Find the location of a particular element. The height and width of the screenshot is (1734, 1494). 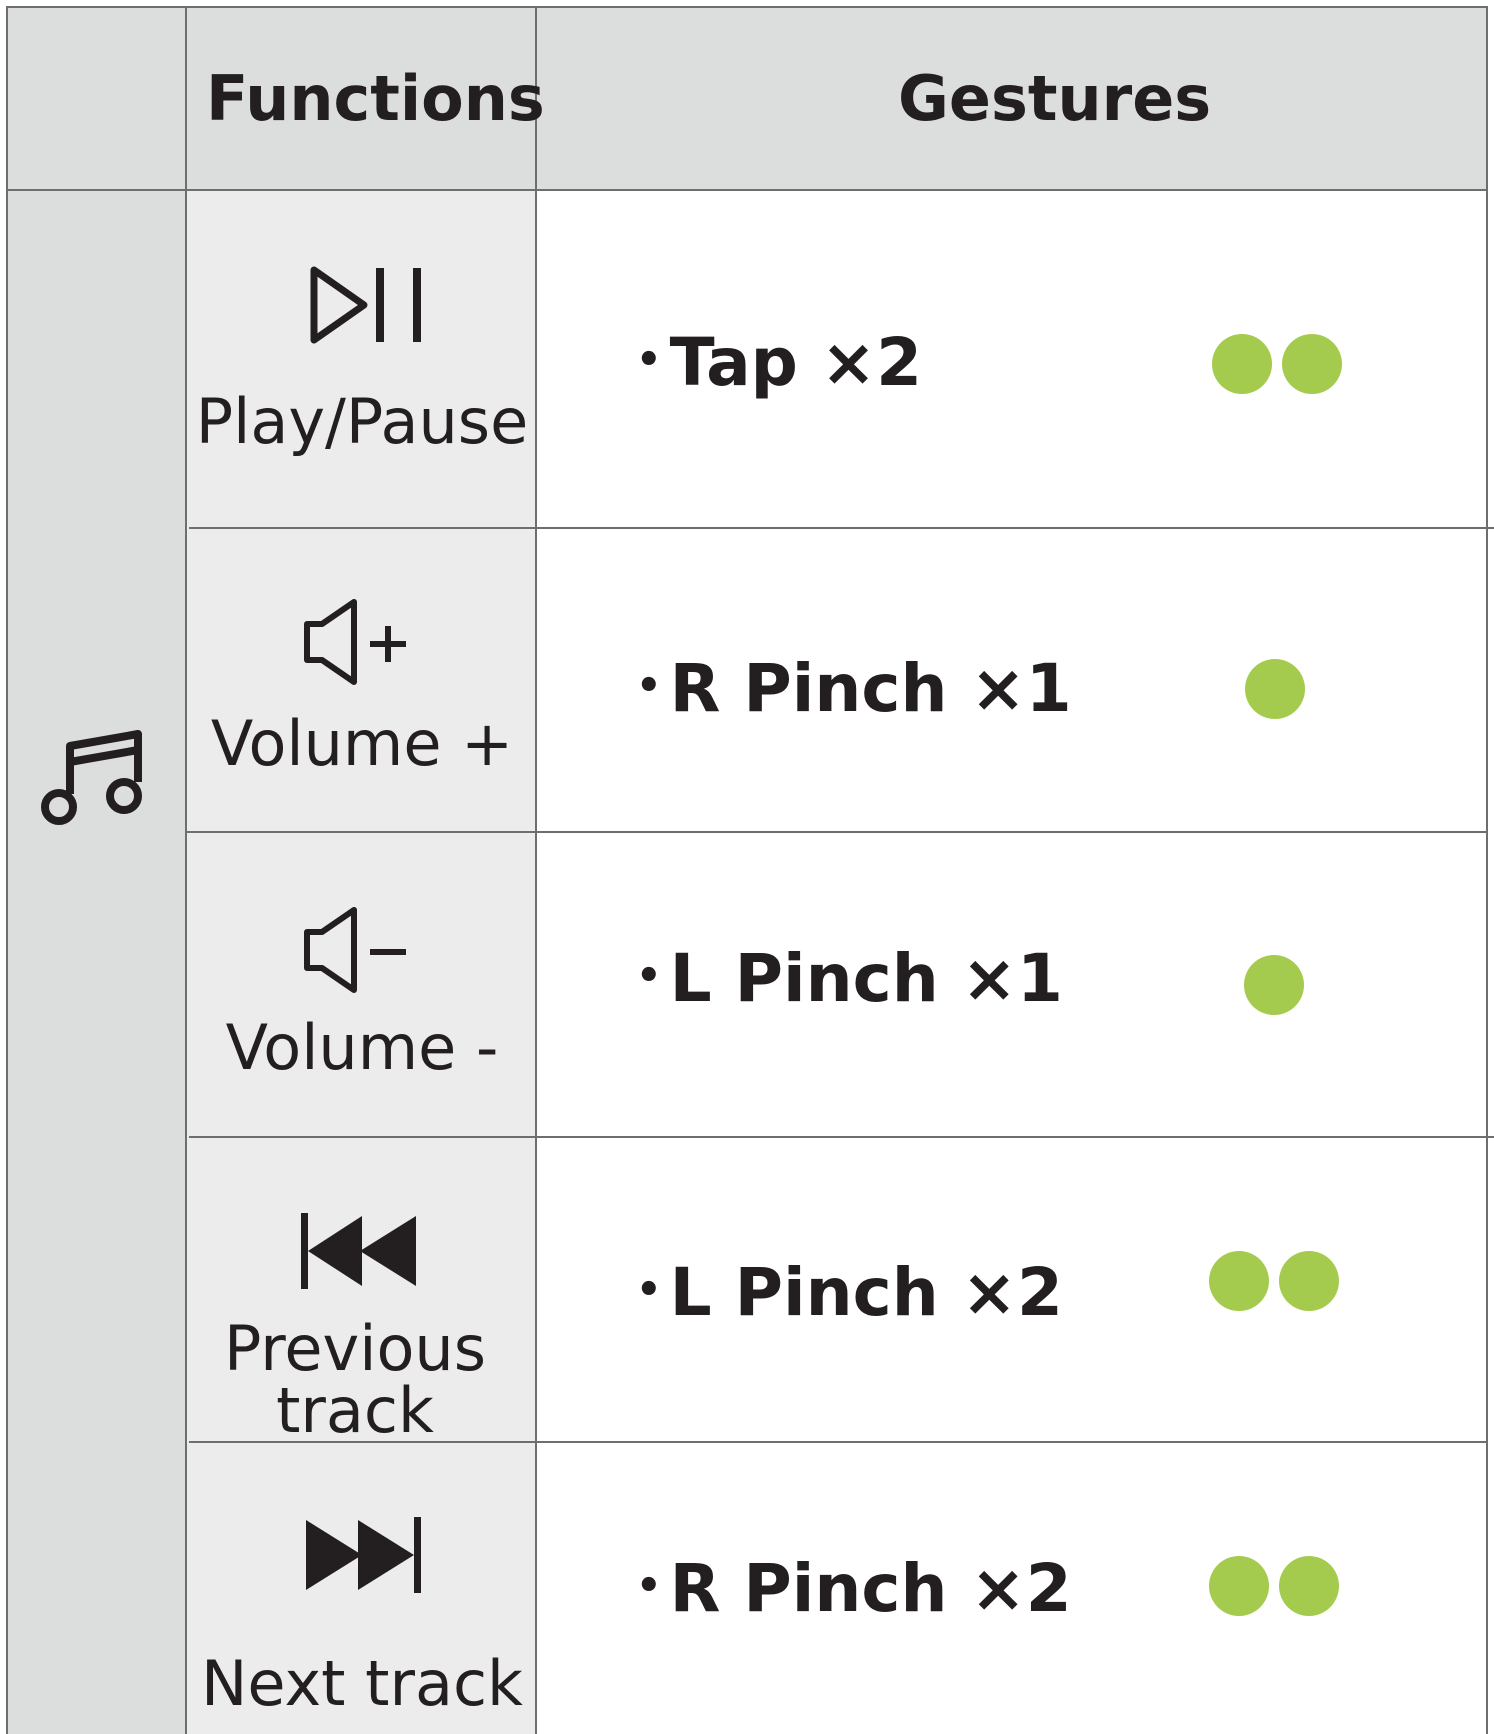

gestures-header: Gestures is located at coordinates (1055, 98).